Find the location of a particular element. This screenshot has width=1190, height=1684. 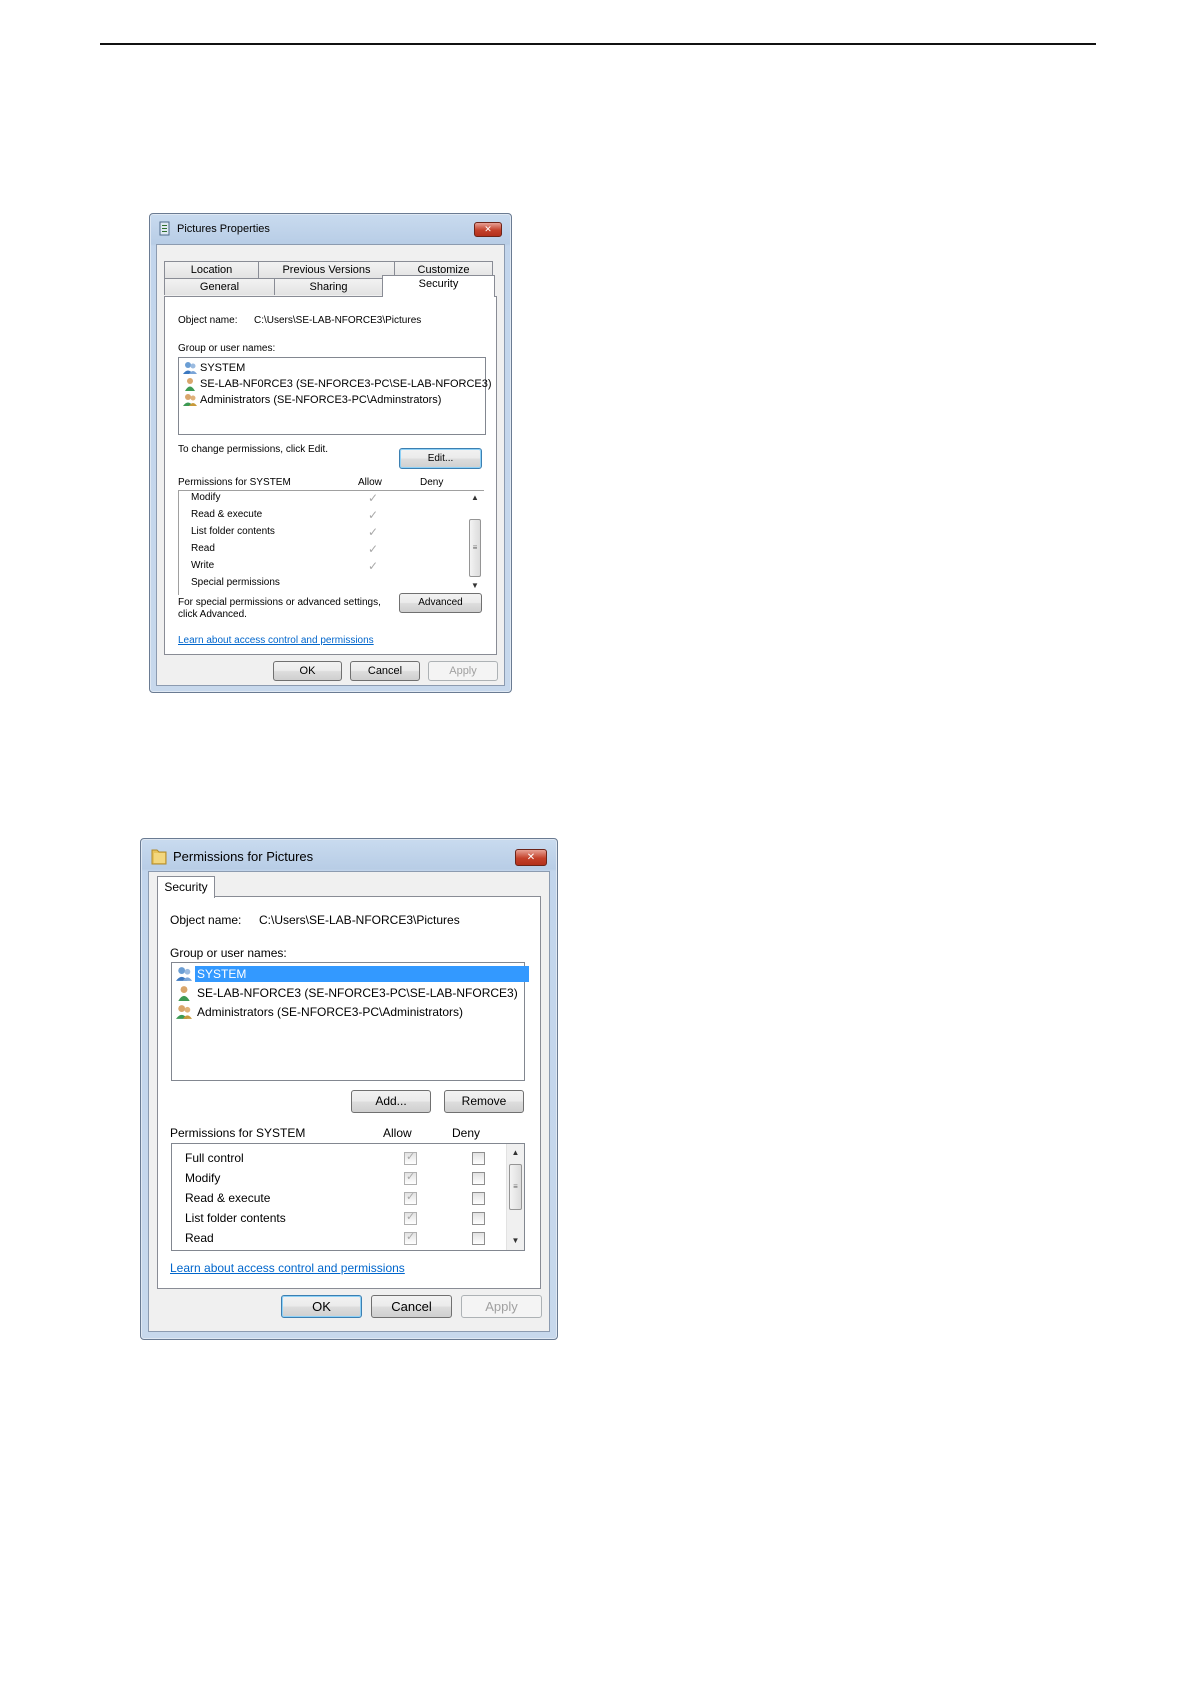

tab-label: Previous Versions is located at coordinates (326, 270).